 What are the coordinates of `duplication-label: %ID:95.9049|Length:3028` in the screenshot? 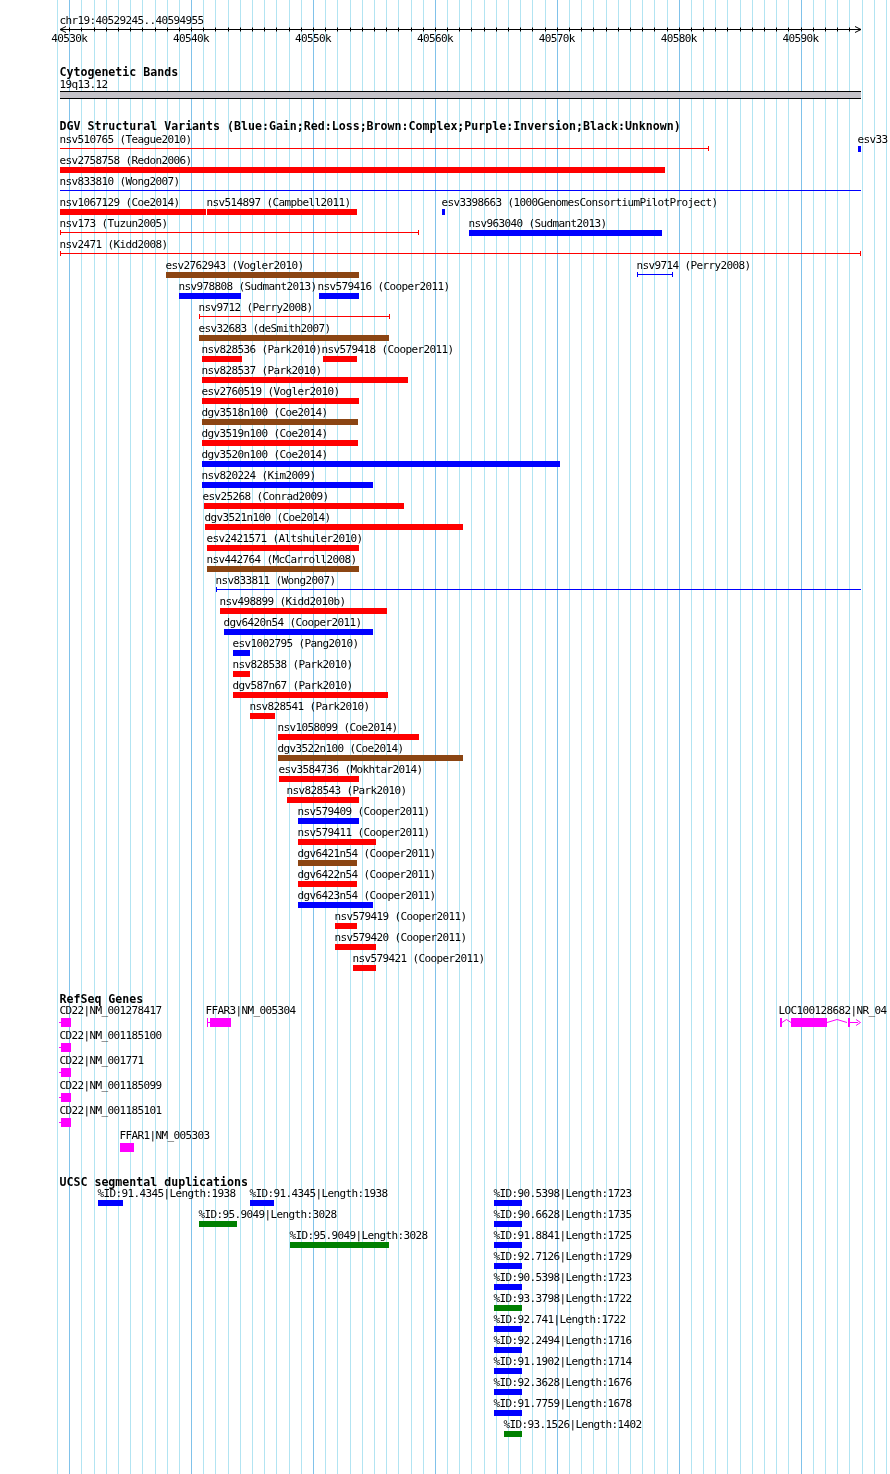 It's located at (267, 1215).